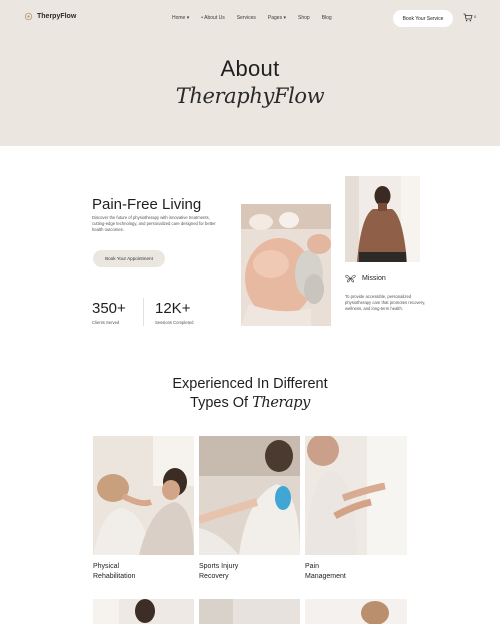 The height and width of the screenshot is (624, 500). Describe the element at coordinates (106, 566) in the screenshot. I see `service-title-line1: Physical` at that location.